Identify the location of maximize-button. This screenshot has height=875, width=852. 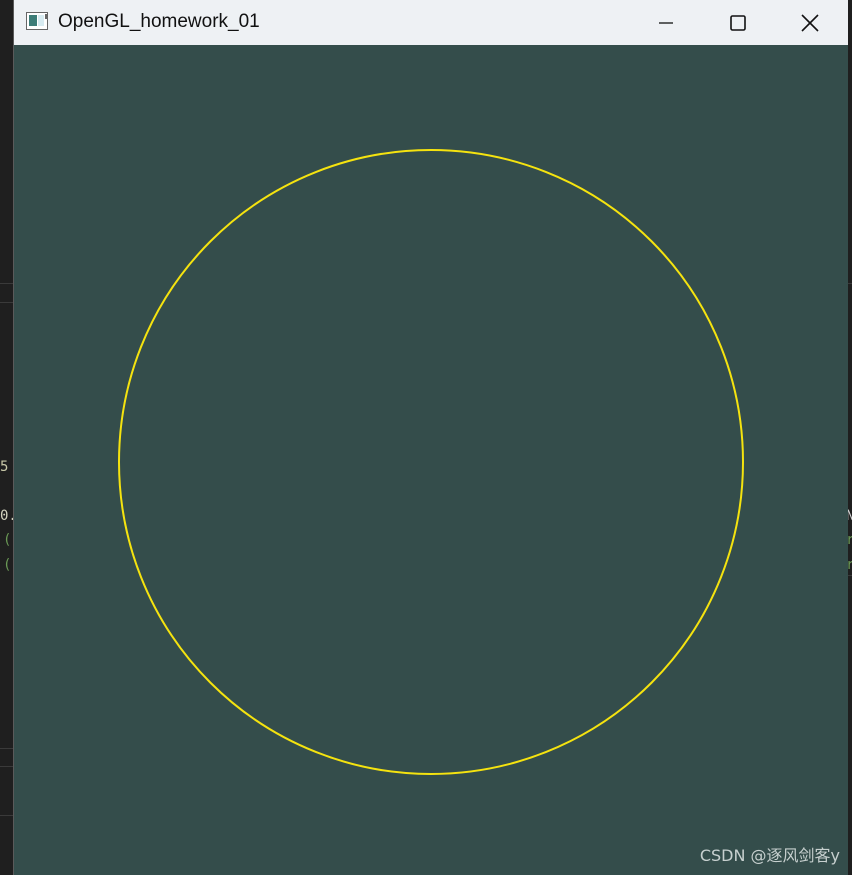
(738, 22).